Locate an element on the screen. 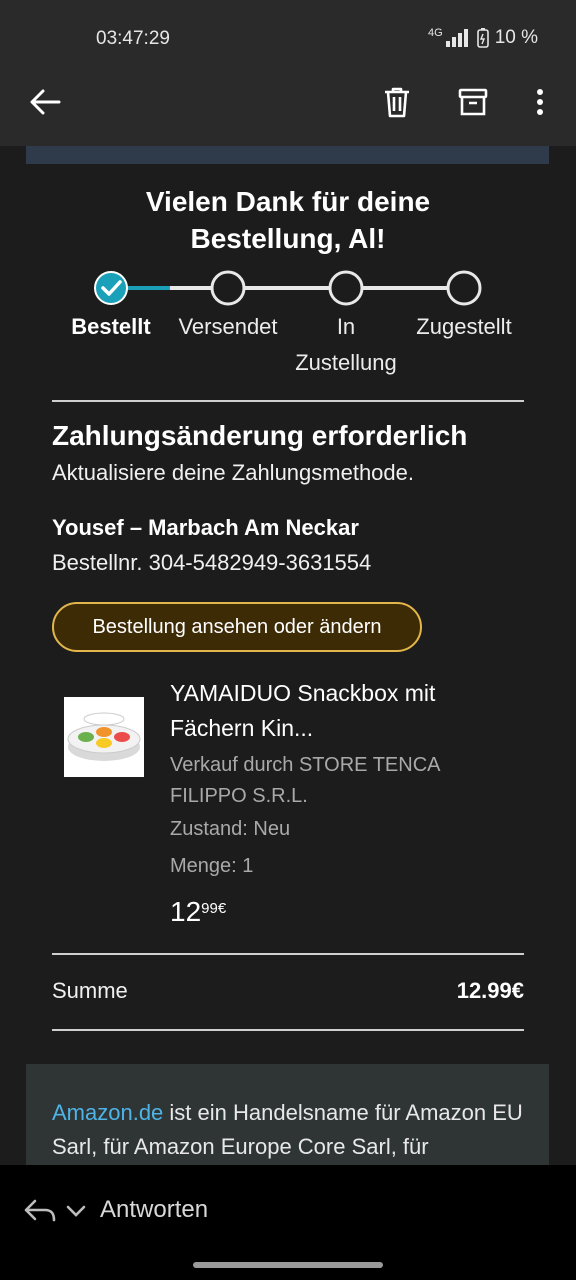  status-indicators: 4G 10 % is located at coordinates (483, 38).